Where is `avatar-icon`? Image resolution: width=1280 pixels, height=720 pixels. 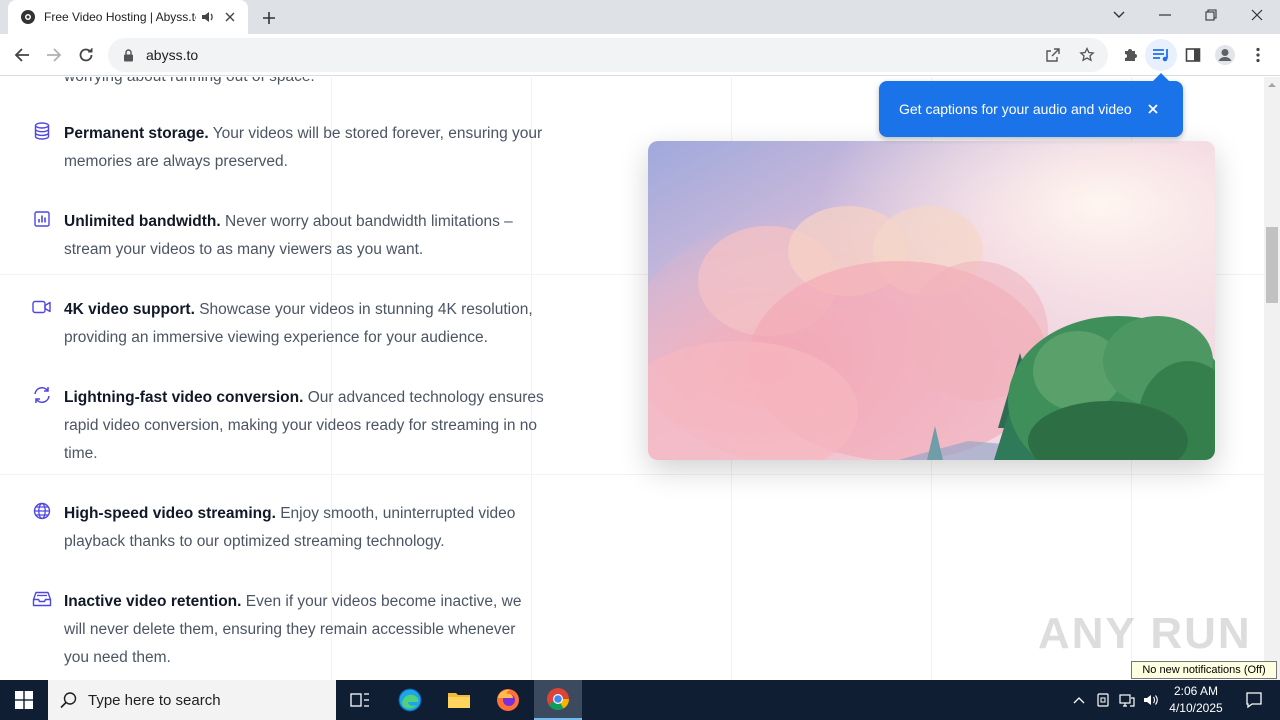
avatar-icon is located at coordinates (1225, 55).